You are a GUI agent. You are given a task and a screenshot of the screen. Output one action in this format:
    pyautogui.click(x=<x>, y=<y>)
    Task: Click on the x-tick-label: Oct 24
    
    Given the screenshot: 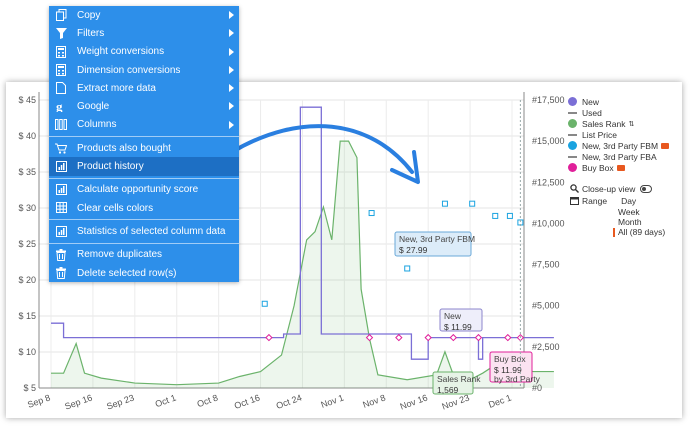 What is the action you would take?
    pyautogui.click(x=289, y=401)
    